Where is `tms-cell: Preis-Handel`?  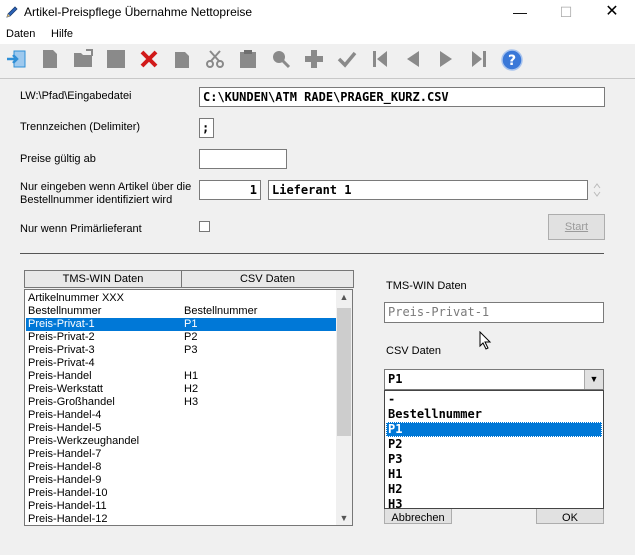
tms-cell: Preis-Handel is located at coordinates (60, 376).